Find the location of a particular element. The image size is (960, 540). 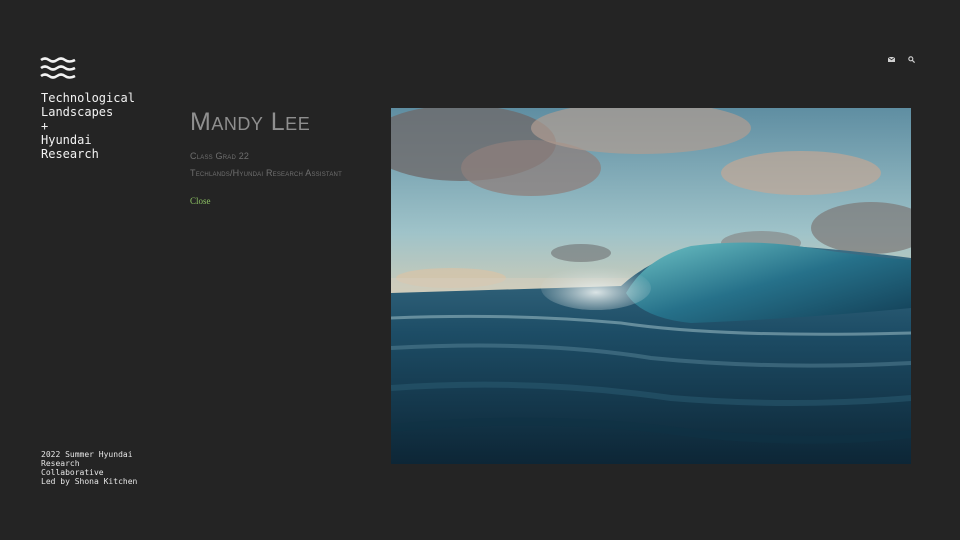

mail-icon is located at coordinates (891, 59).